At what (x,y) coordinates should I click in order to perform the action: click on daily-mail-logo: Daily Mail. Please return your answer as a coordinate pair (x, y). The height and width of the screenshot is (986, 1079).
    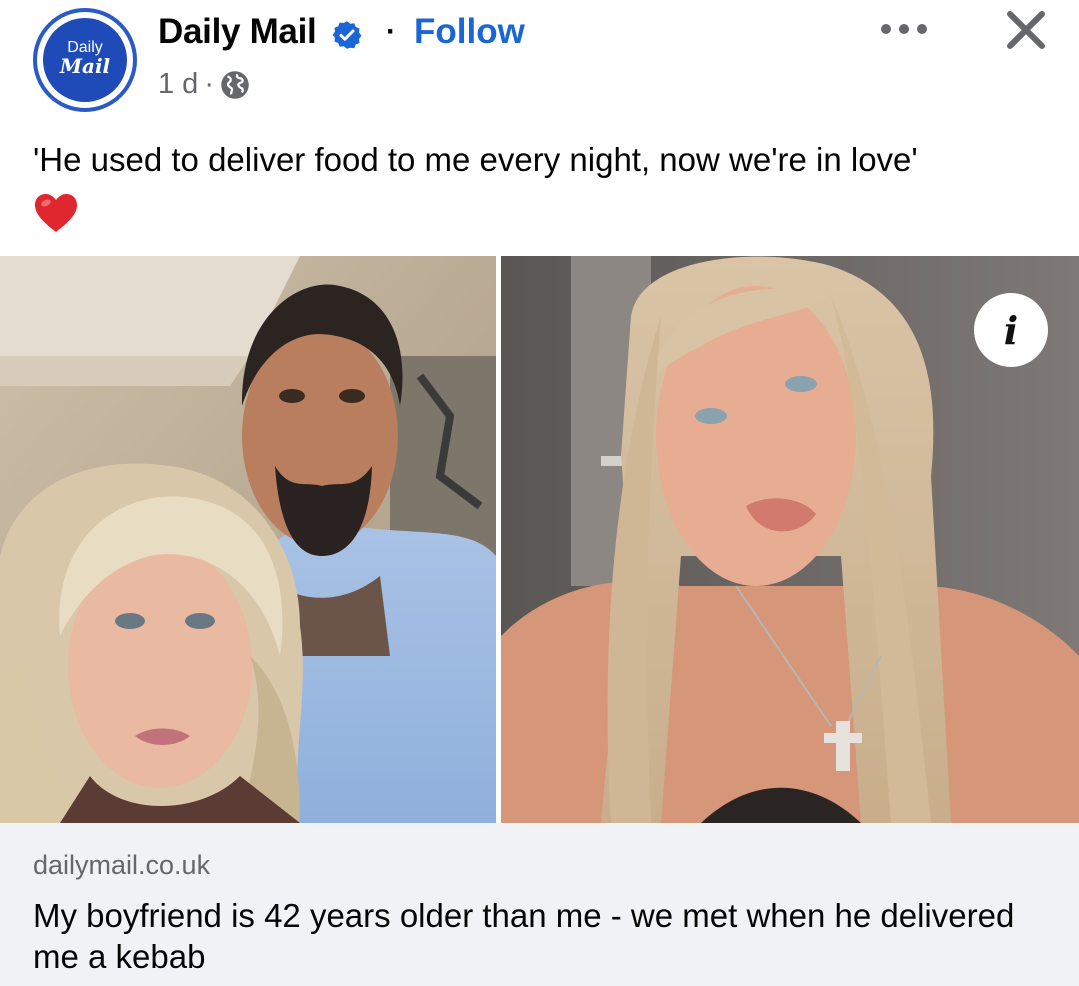
    Looking at the image, I should click on (85, 60).